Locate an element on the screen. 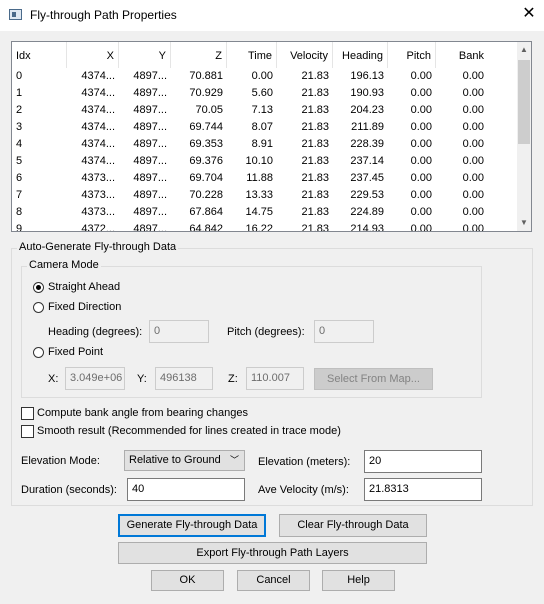  table-cell: 4 is located at coordinates (19, 144).